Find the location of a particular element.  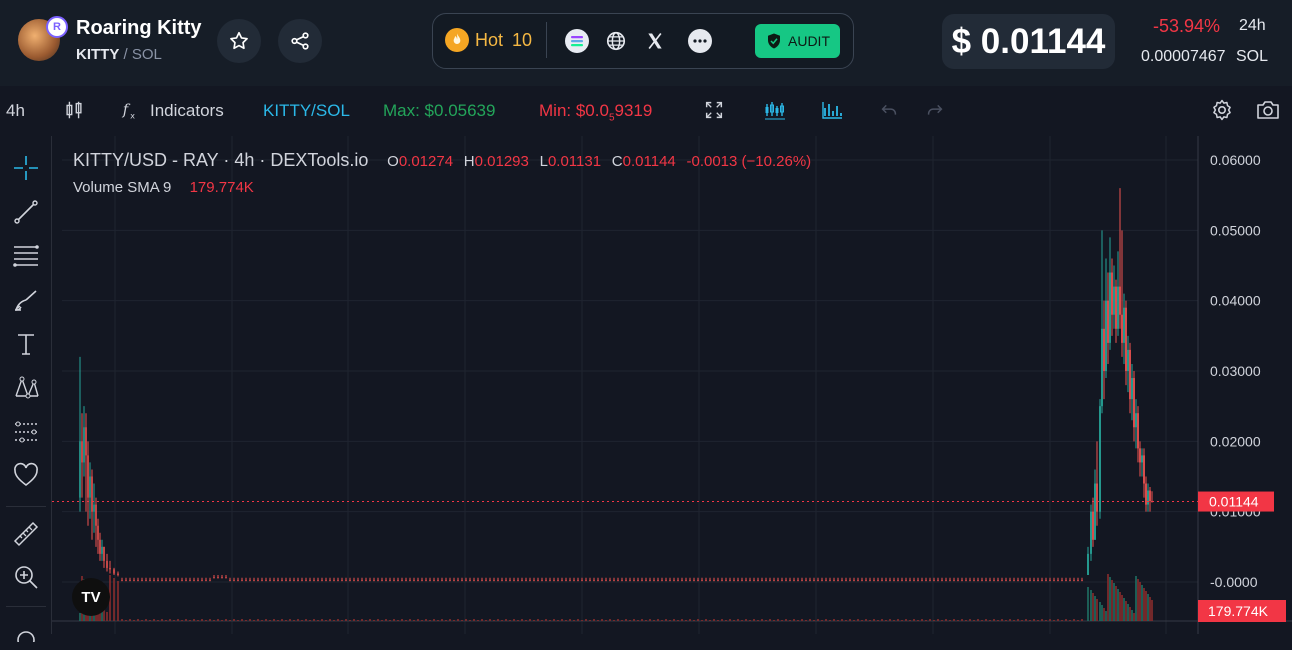

crosshair-icon is located at coordinates (26, 168).